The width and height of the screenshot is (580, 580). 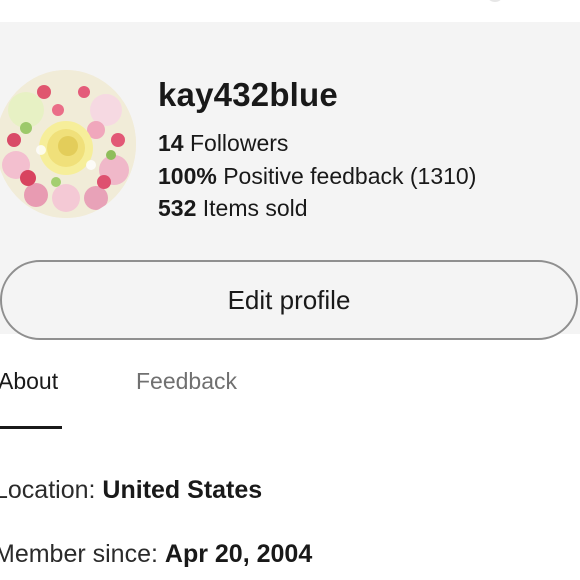 What do you see at coordinates (186, 381) in the screenshot?
I see `tab-feedback: Feedback` at bounding box center [186, 381].